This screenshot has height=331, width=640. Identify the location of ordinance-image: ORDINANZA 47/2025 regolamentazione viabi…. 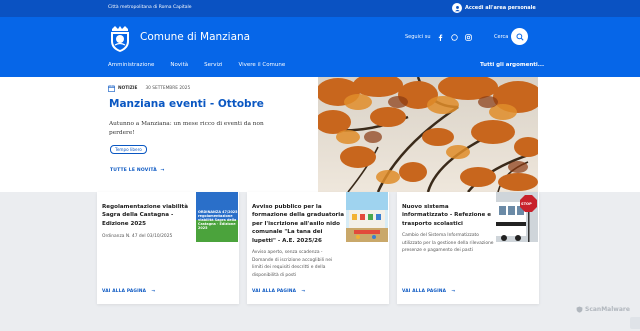
(217, 217).